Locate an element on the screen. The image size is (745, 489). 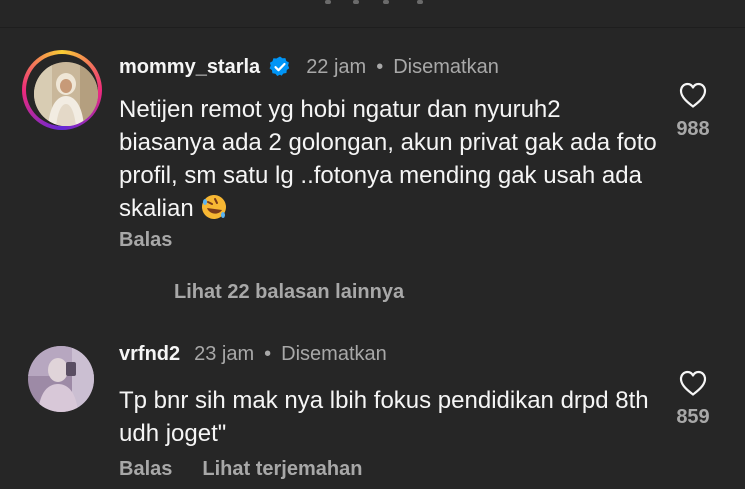
comment-actions: Balas Lihat terjemahan is located at coordinates (255, 469).